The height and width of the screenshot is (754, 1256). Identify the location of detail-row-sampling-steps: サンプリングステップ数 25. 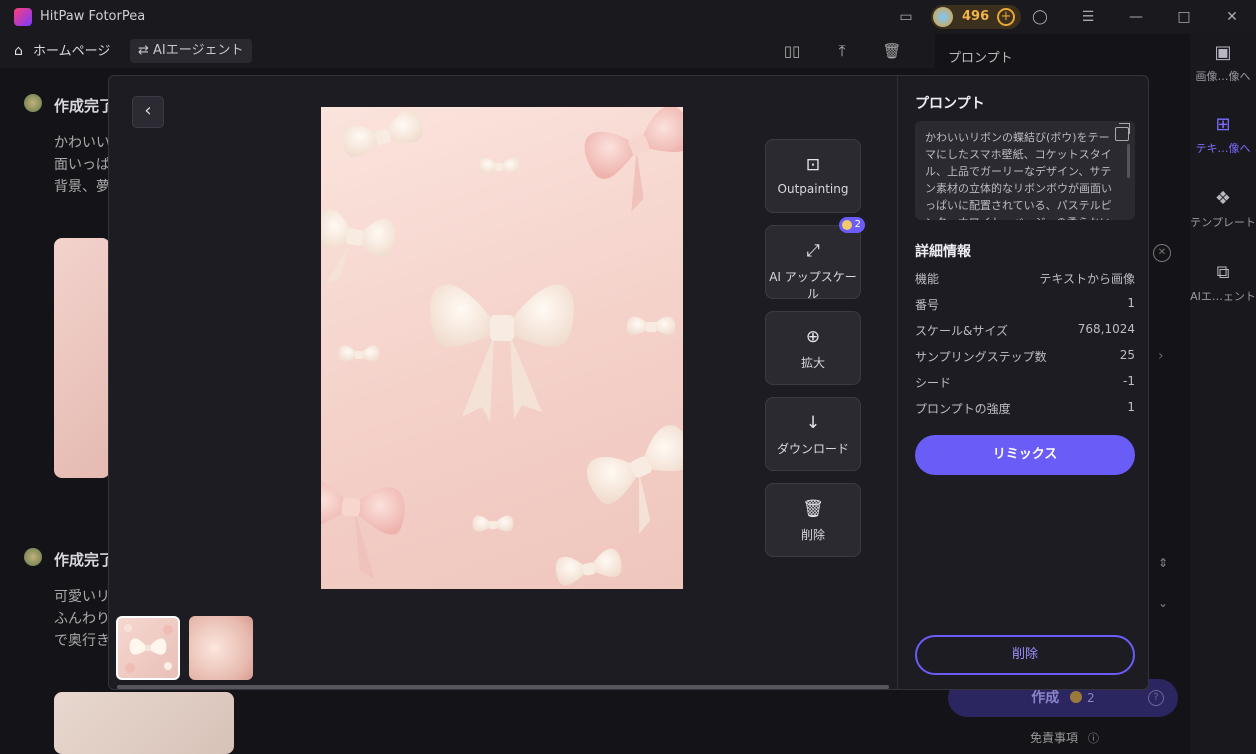
(1025, 357).